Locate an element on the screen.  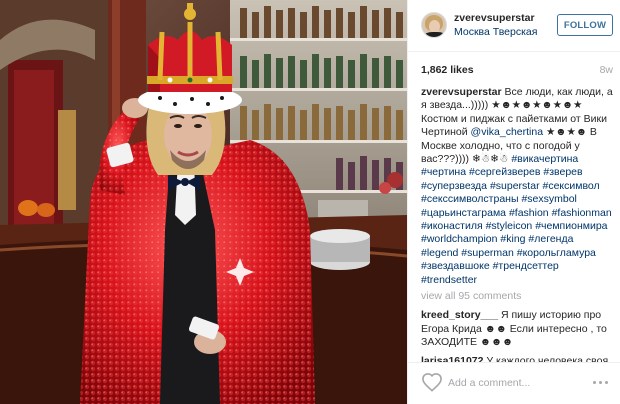
likes-count: 1,862 likes is located at coordinates (447, 70).